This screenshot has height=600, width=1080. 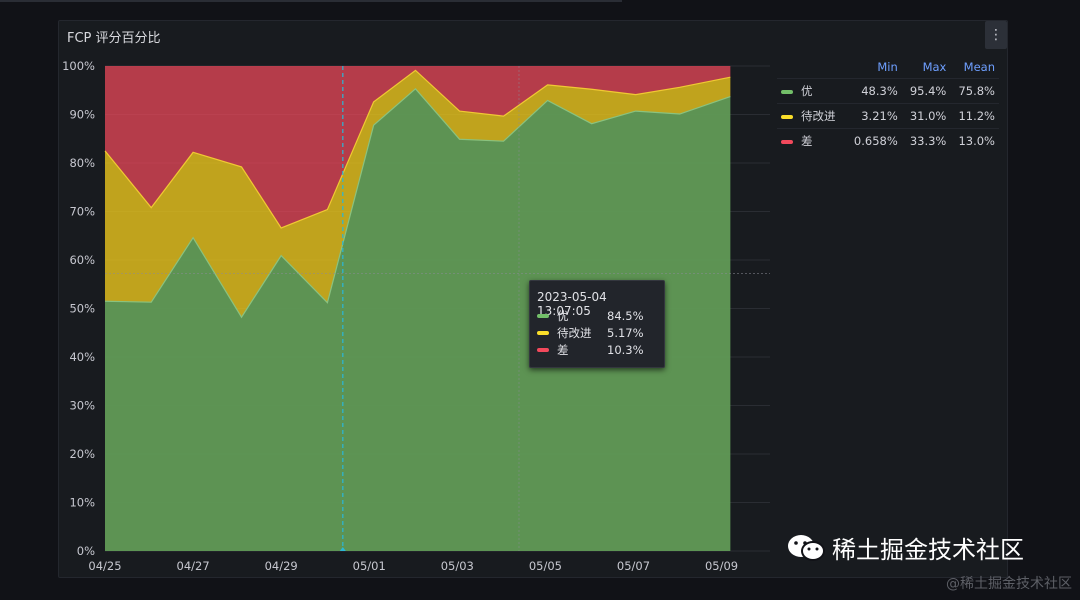 I want to click on legend-row: 差 0.658% 33.3% 13.0%, so click(x=888, y=140).